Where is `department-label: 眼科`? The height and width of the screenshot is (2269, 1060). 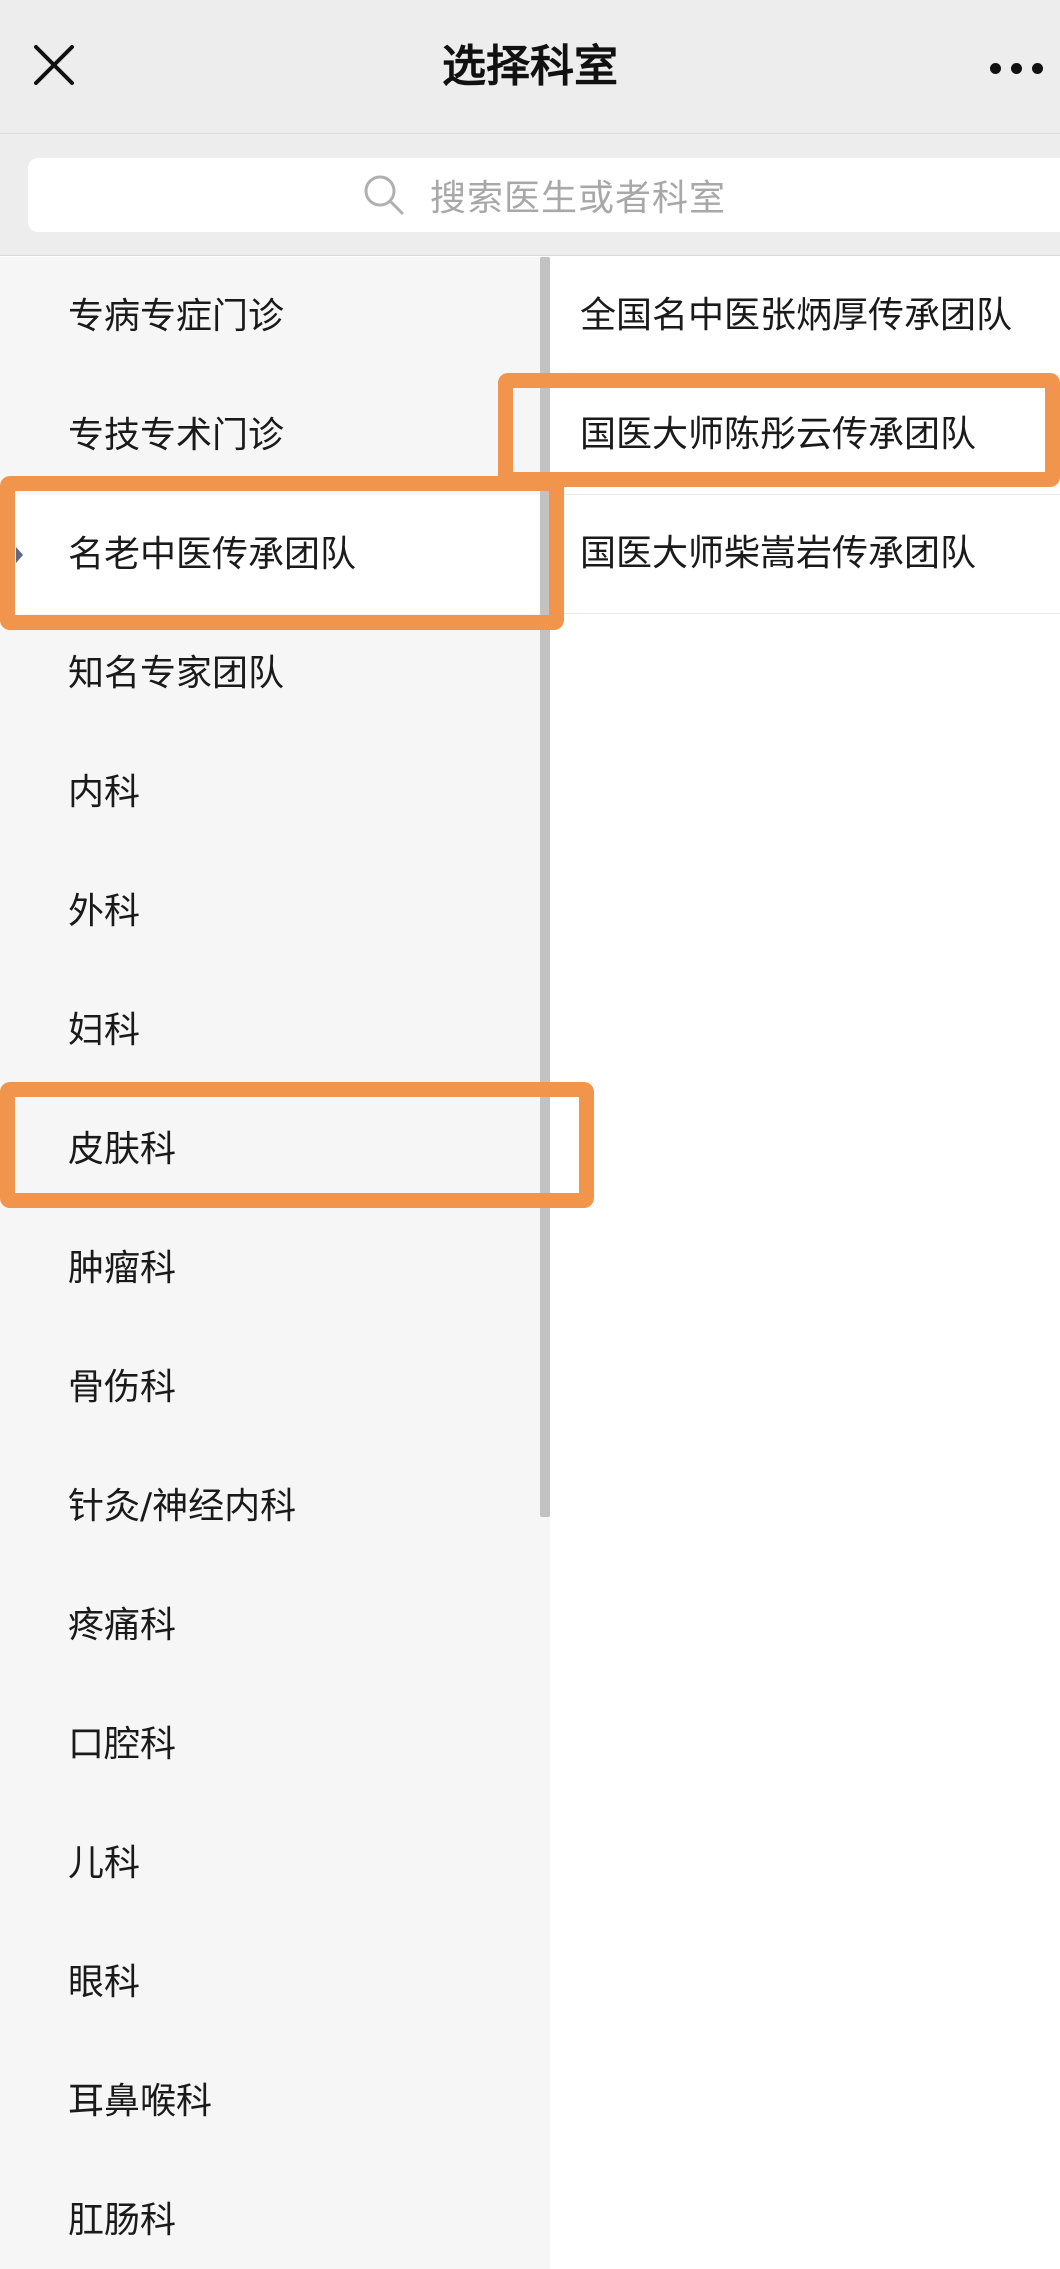
department-label: 眼科 is located at coordinates (104, 1982).